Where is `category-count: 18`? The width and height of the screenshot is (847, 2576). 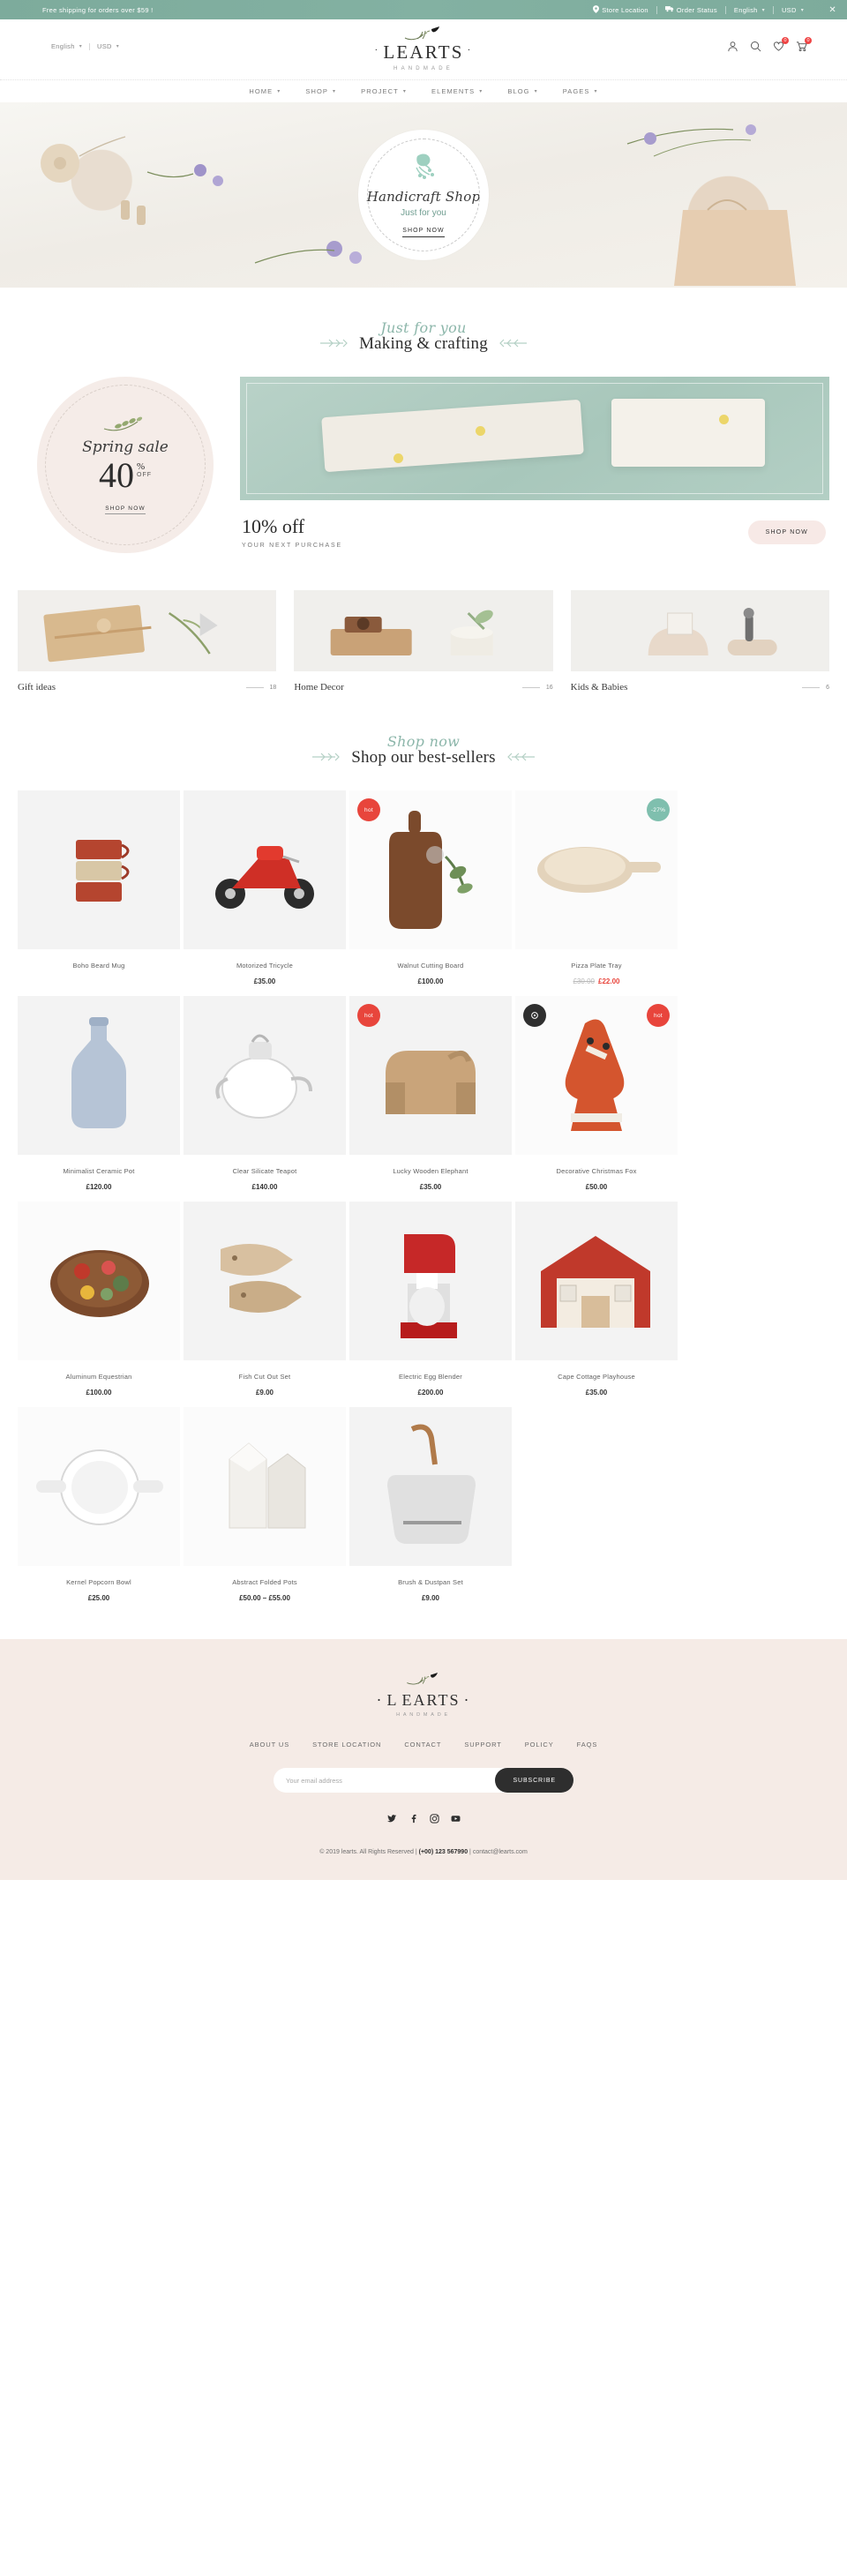 category-count: 18 is located at coordinates (273, 688).